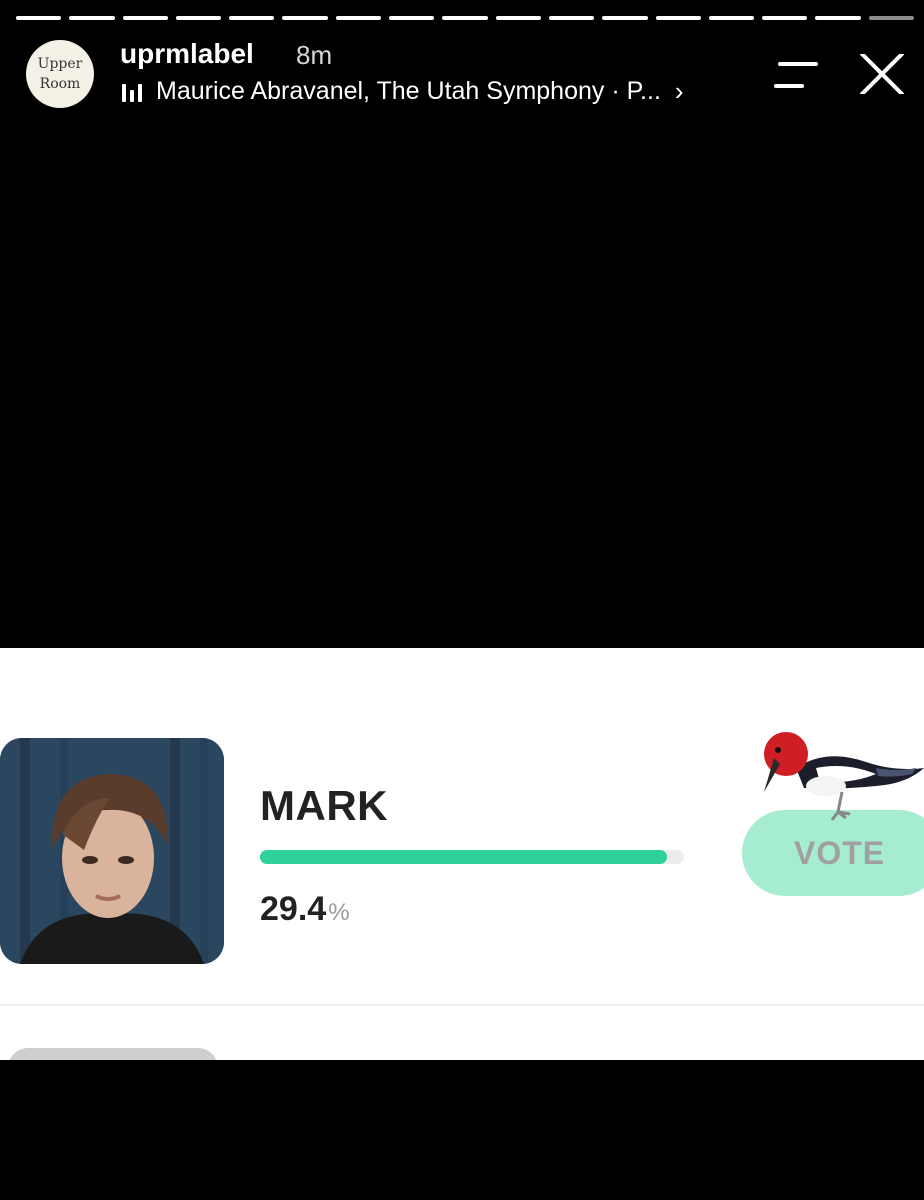 The image size is (924, 1200). What do you see at coordinates (132, 92) in the screenshot?
I see `audio-bars-icon` at bounding box center [132, 92].